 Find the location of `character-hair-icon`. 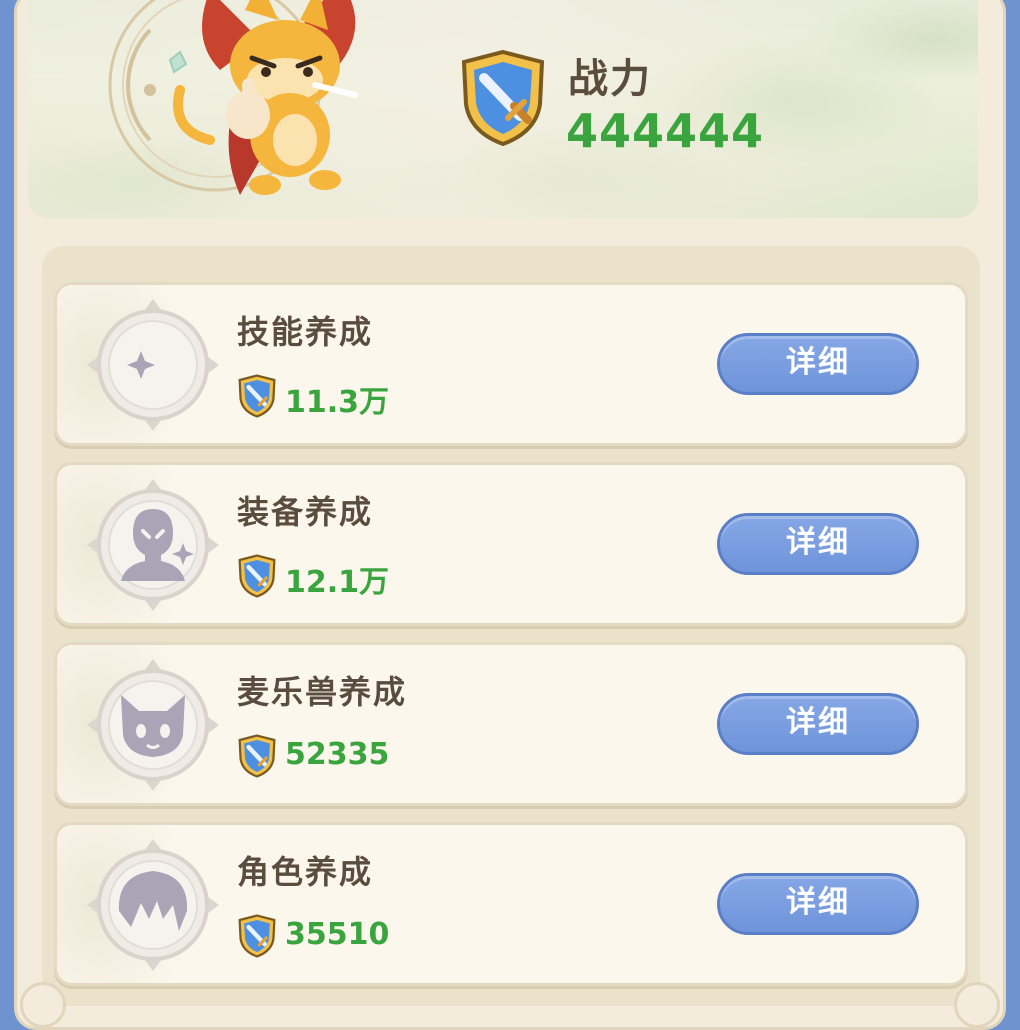

character-hair-icon is located at coordinates (153, 905).